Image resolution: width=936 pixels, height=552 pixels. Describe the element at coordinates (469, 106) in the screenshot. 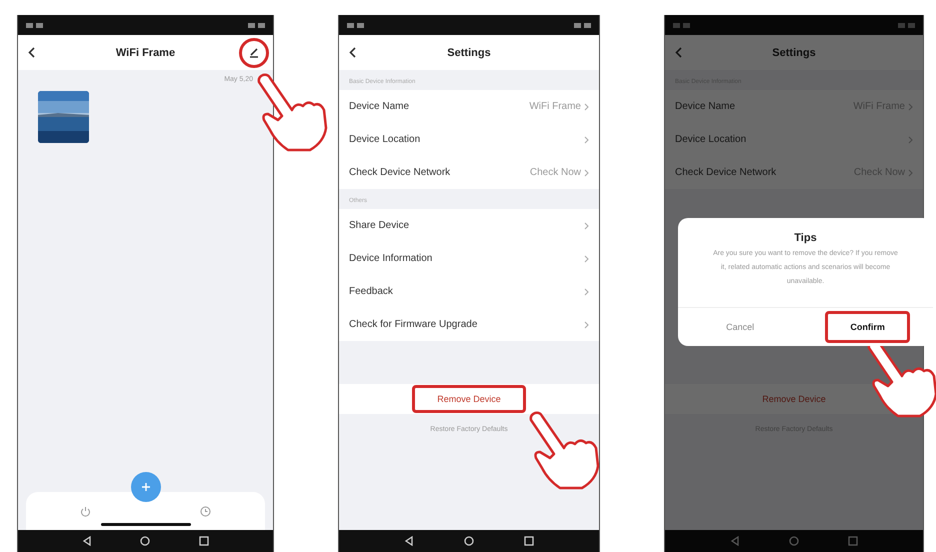

I see `settings-row: Device Name WiFi Frame` at that location.